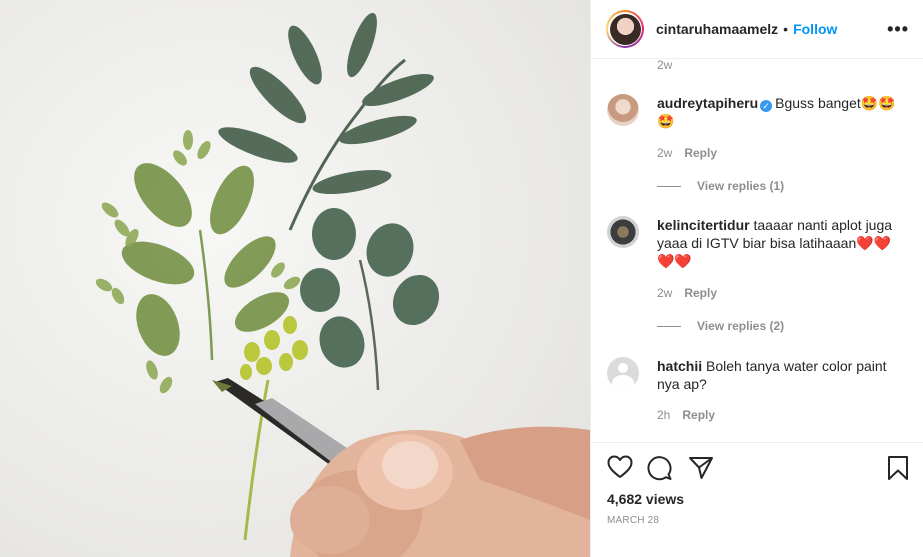  Describe the element at coordinates (664, 415) in the screenshot. I see `comment-time: 2h` at that location.